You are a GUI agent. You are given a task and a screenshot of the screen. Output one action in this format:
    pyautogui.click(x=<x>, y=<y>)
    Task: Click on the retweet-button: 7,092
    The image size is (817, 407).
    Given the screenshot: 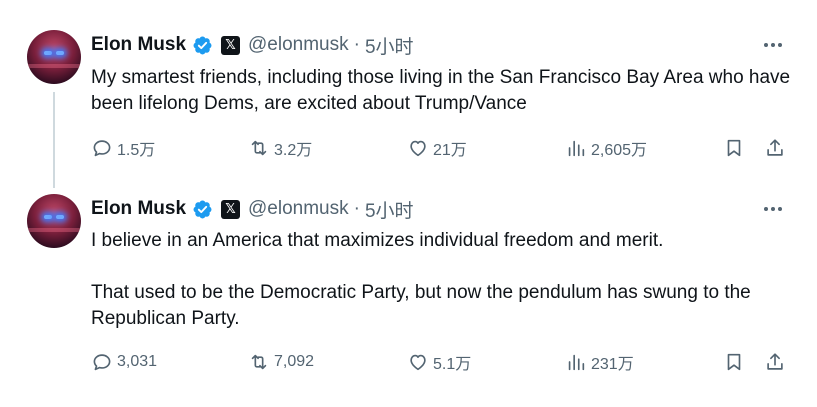 What is the action you would take?
    pyautogui.click(x=281, y=362)
    